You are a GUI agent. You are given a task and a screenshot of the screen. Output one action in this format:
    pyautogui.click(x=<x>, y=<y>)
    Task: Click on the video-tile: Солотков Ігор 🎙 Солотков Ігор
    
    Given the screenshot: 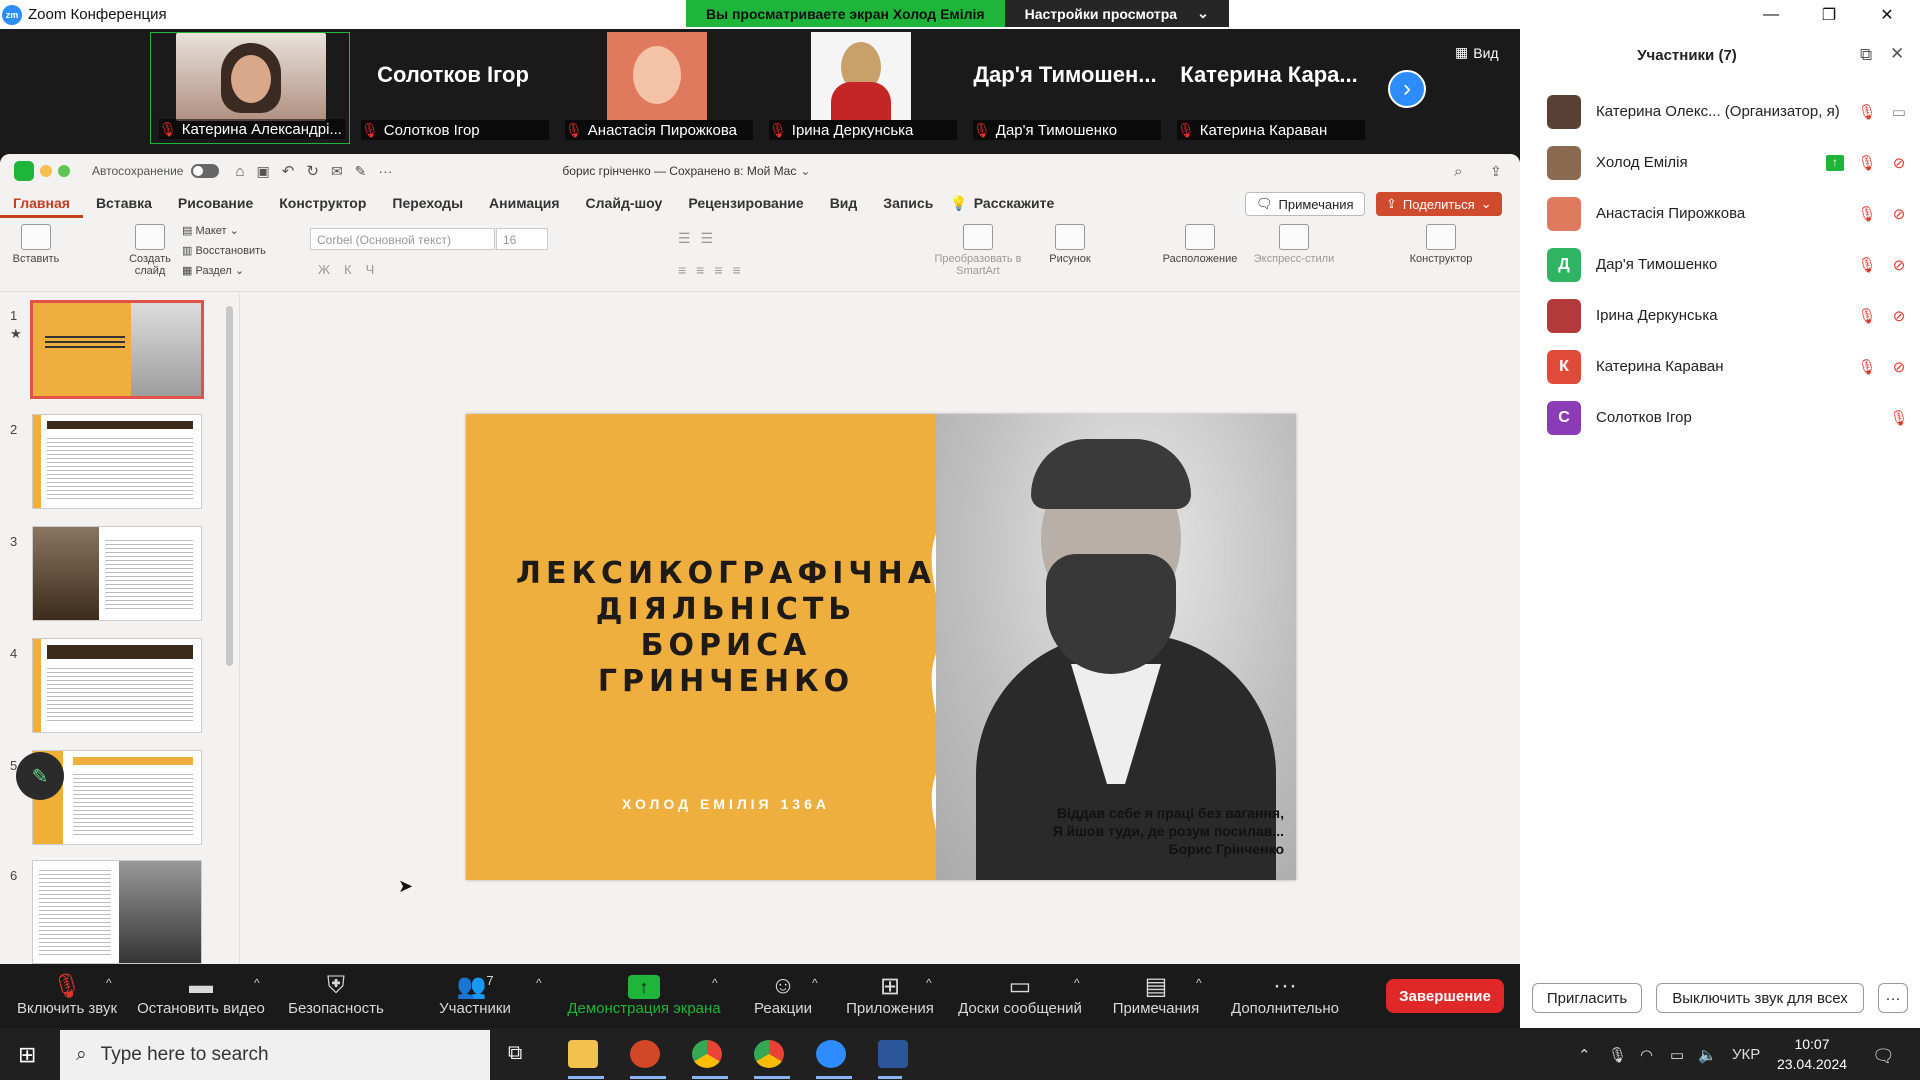 What is the action you would take?
    pyautogui.click(x=453, y=88)
    